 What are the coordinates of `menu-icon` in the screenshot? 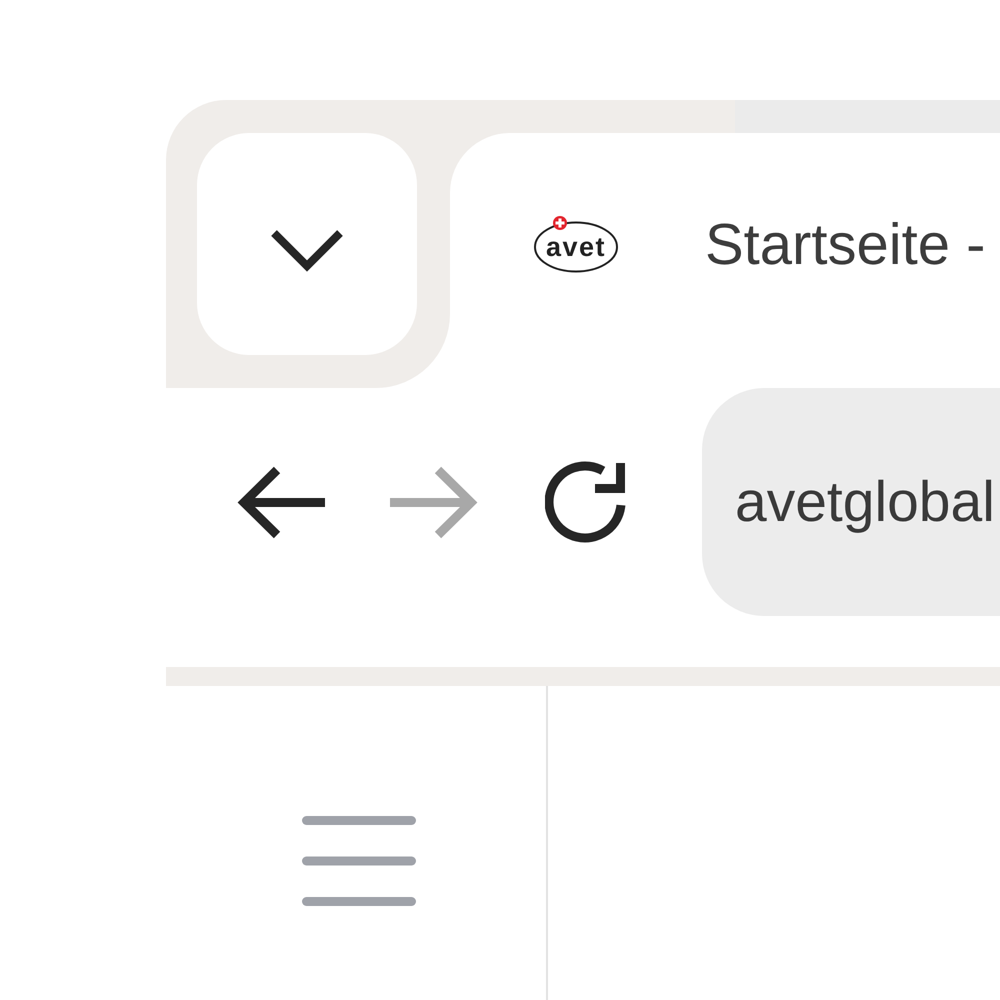 It's located at (359, 861).